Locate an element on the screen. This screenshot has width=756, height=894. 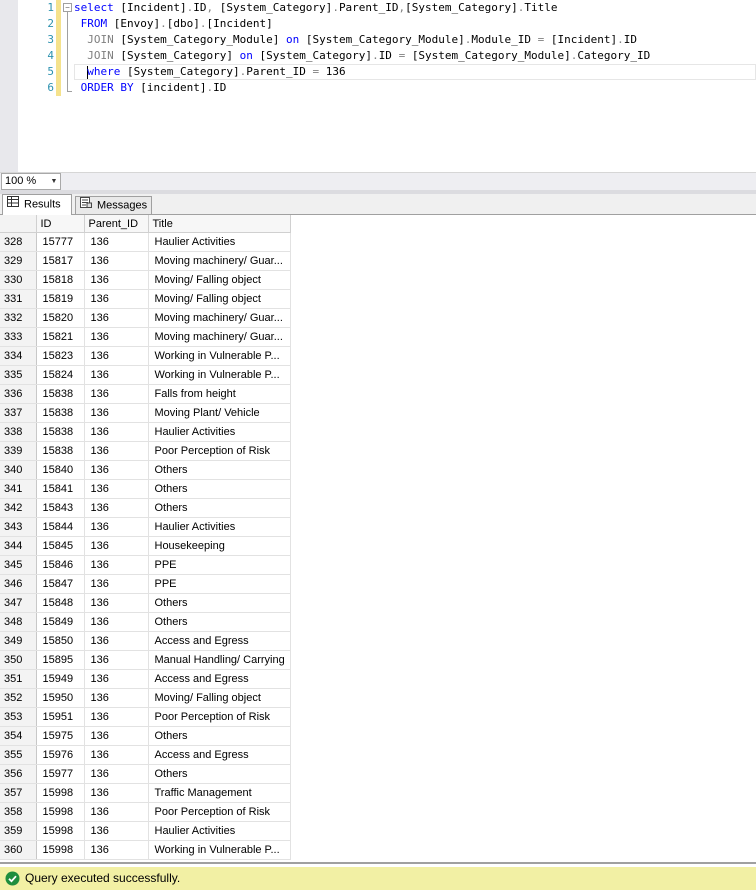
table-row: 356 15977 136 Others is located at coordinates (145, 774).